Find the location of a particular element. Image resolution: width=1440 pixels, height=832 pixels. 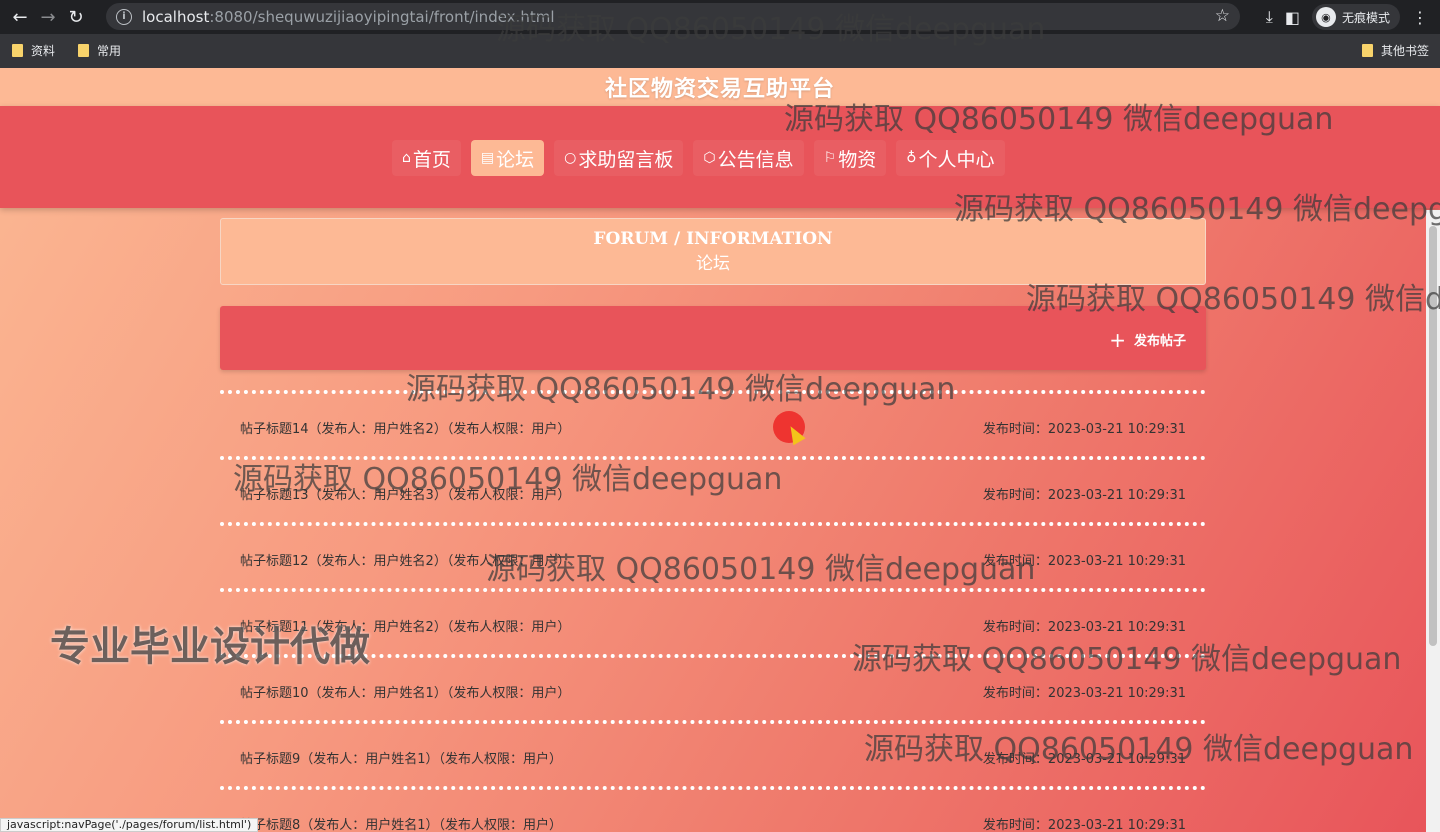

user-icon: ♁ is located at coordinates (911, 158).